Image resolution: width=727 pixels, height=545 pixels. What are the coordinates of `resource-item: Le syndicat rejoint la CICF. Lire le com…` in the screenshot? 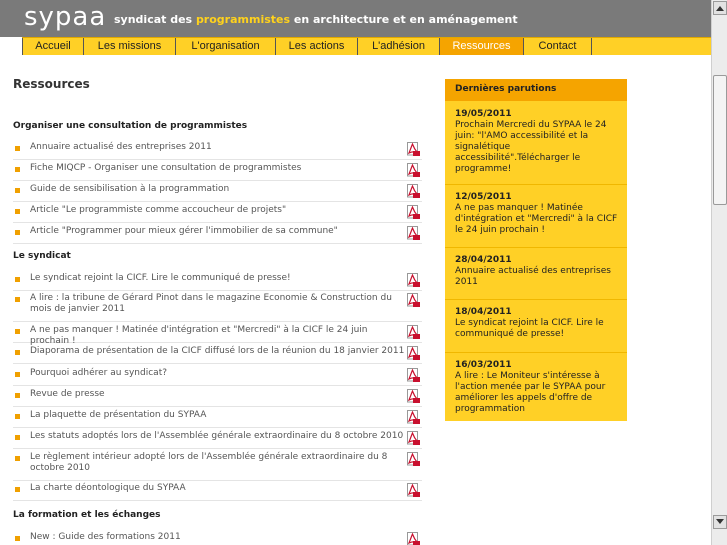 It's located at (217, 281).